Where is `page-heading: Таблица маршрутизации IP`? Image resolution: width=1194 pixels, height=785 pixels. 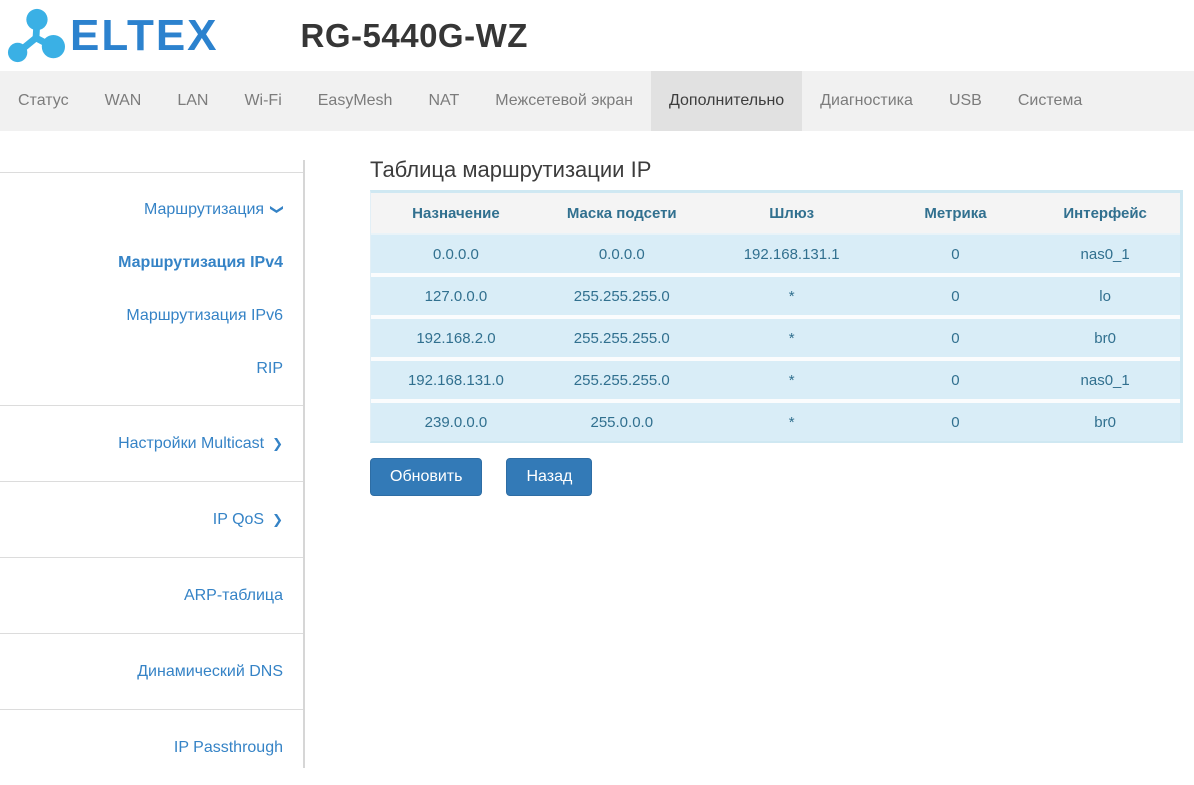 page-heading: Таблица маршрутизации IP is located at coordinates (511, 169).